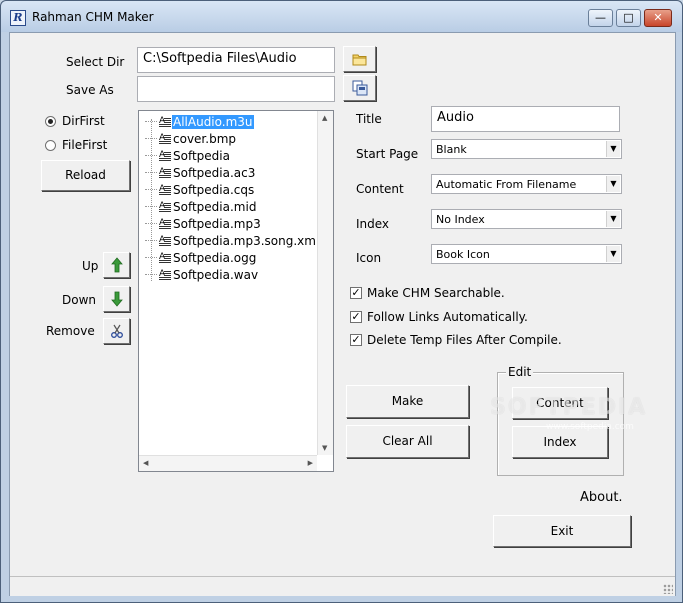 This screenshot has width=683, height=603. What do you see at coordinates (325, 283) in the screenshot?
I see `vertical-scrollbar: ▲ ▼` at bounding box center [325, 283].